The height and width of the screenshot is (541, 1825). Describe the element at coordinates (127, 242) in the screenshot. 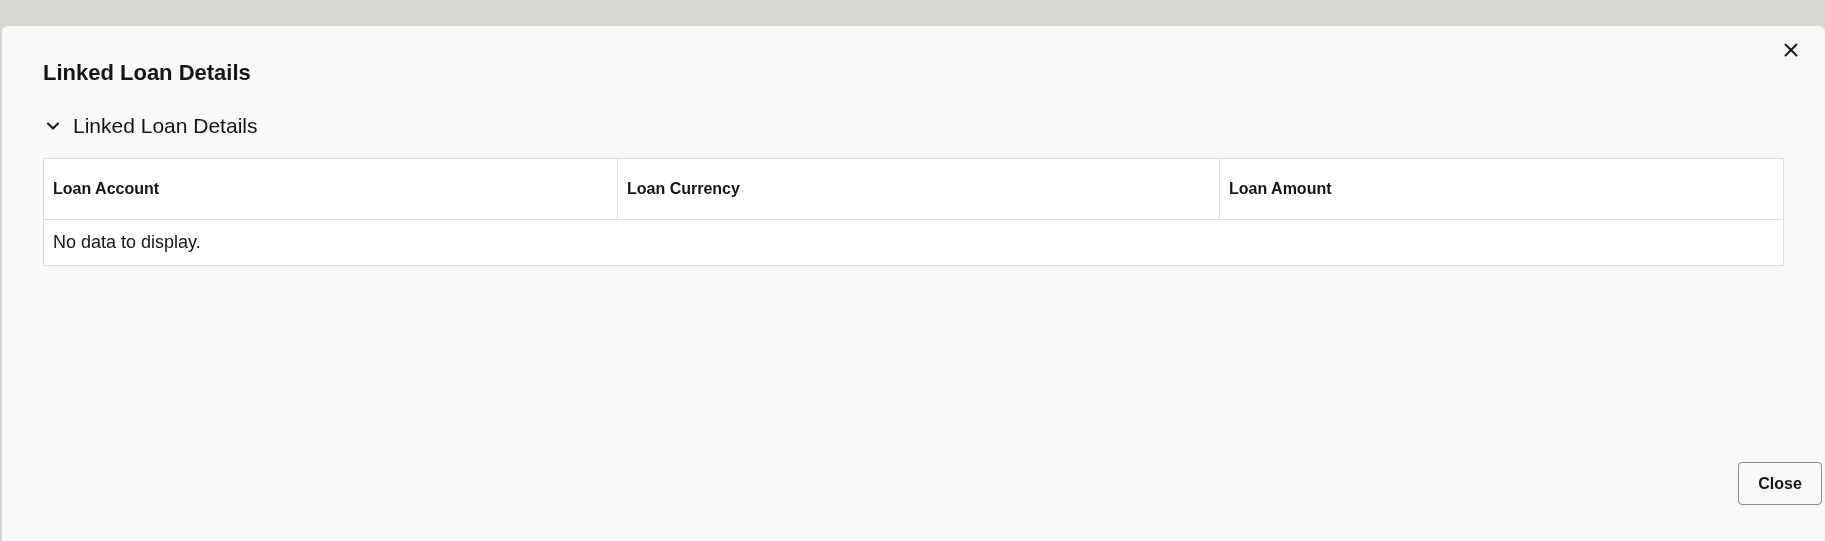

I see `empty-message: No data to display.` at that location.